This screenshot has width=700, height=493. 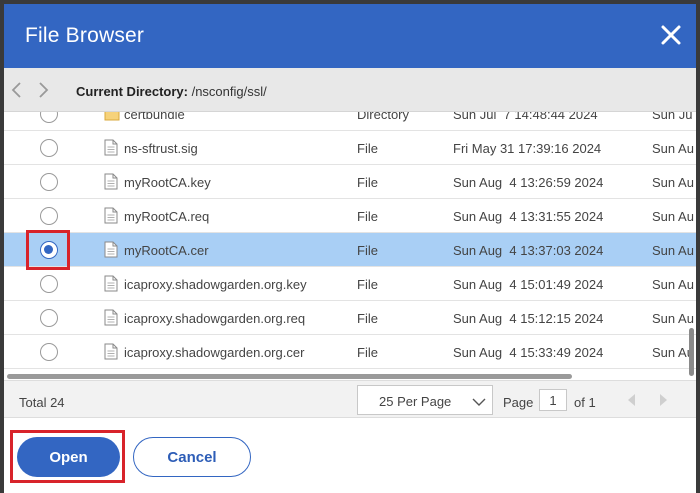 I want to click on dialog-title: File Browser, so click(x=85, y=35).